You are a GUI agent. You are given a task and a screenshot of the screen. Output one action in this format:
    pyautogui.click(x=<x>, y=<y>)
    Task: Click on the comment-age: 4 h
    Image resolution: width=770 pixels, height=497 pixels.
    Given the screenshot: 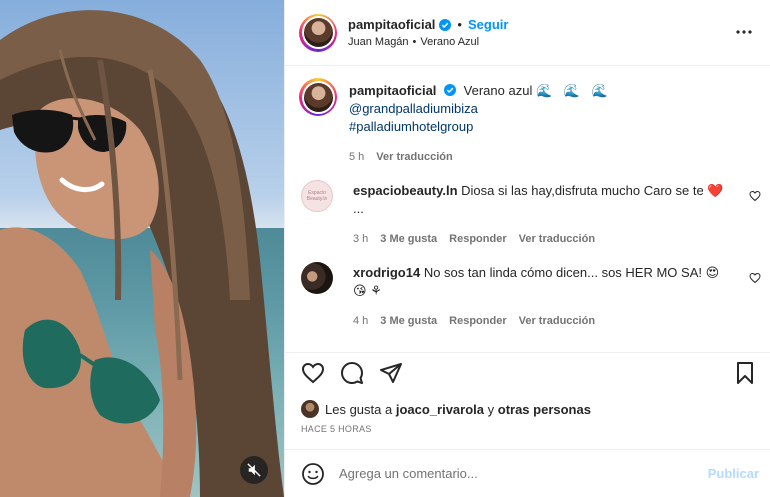 What is the action you would take?
    pyautogui.click(x=360, y=321)
    